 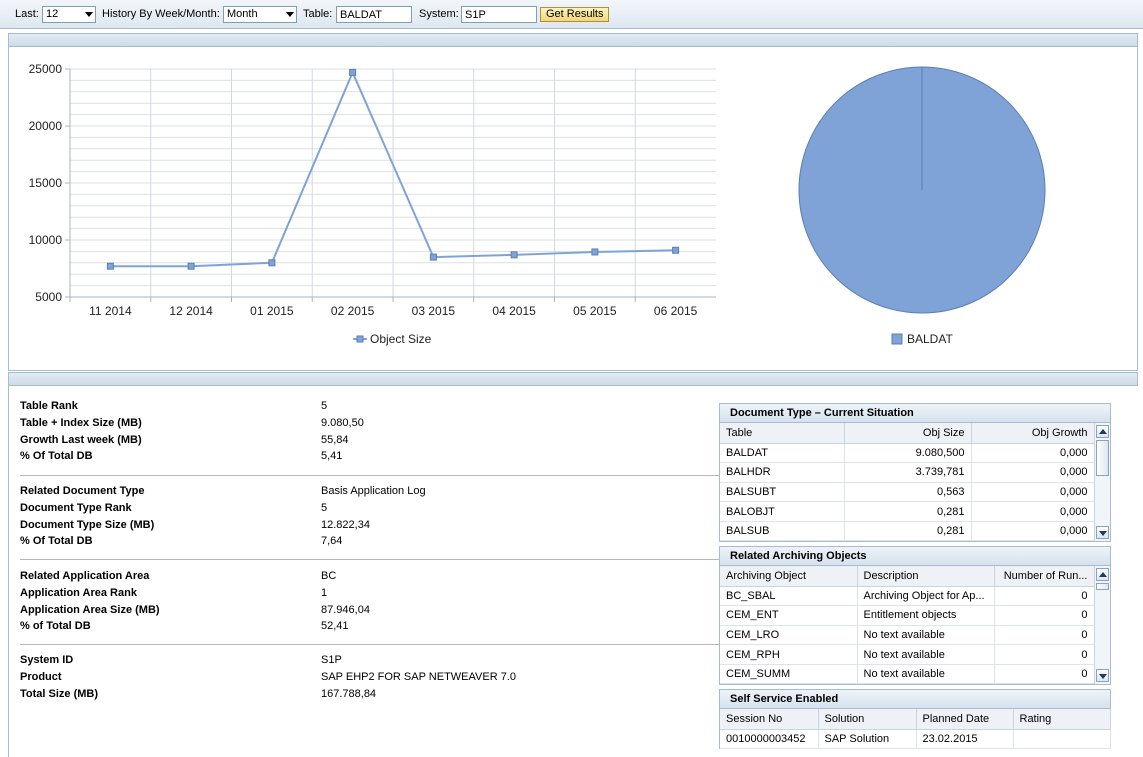 I want to click on detail-label: System ID, so click(x=47, y=660).